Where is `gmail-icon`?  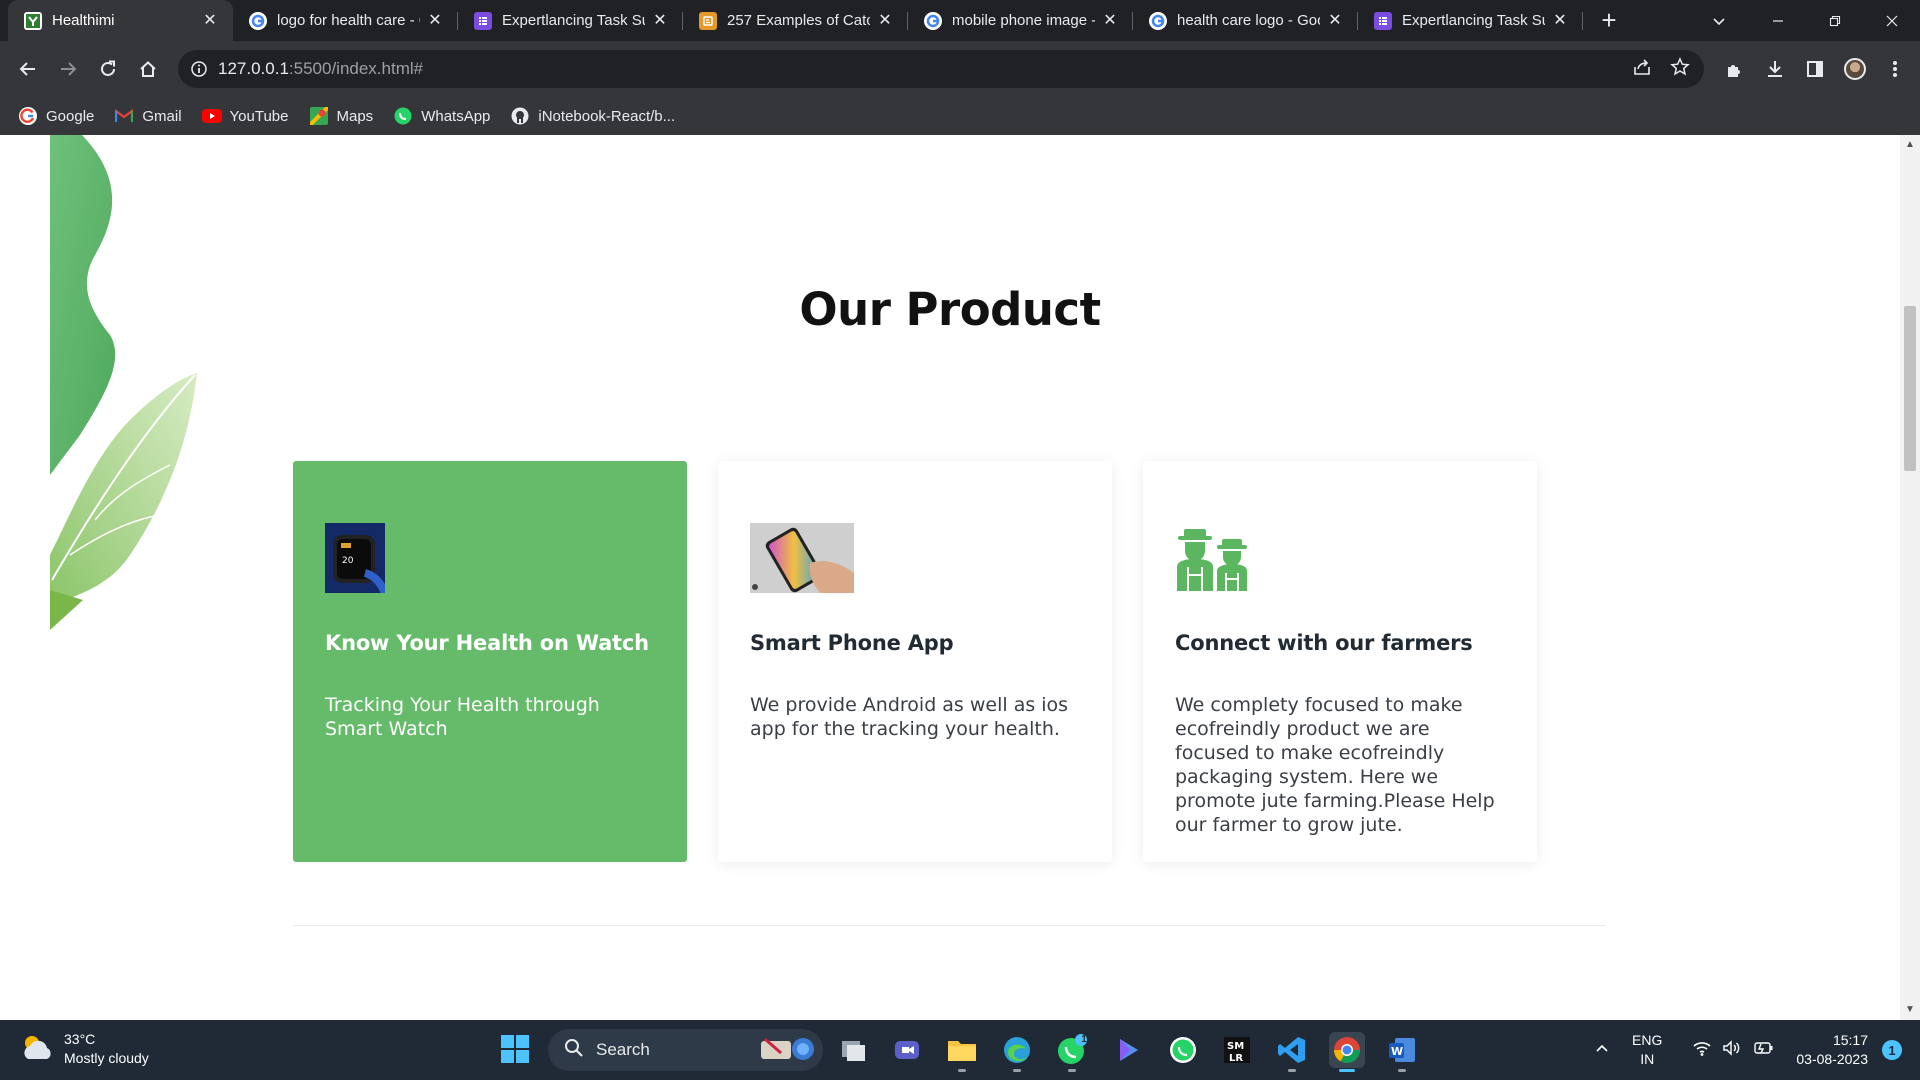 gmail-icon is located at coordinates (124, 116).